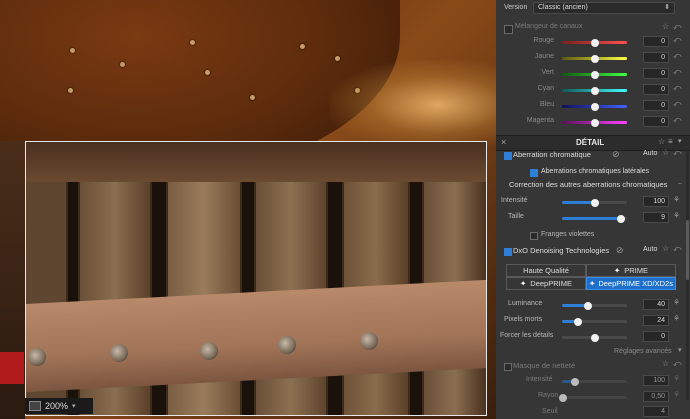 Image resolution: width=690 pixels, height=419 pixels. Describe the element at coordinates (670, 141) in the screenshot. I see `menu-icon: ≡` at that location.